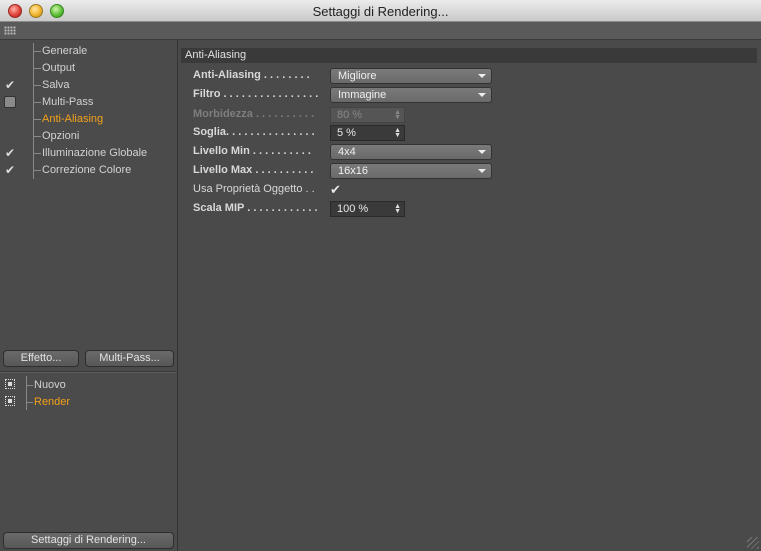 The image size is (761, 551). I want to click on checkbox-unchecked-icon, so click(10, 102).